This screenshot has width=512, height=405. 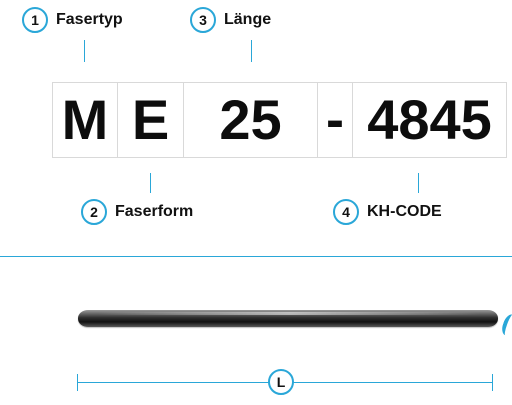 I want to click on callout-number-2: 2, so click(x=94, y=212).